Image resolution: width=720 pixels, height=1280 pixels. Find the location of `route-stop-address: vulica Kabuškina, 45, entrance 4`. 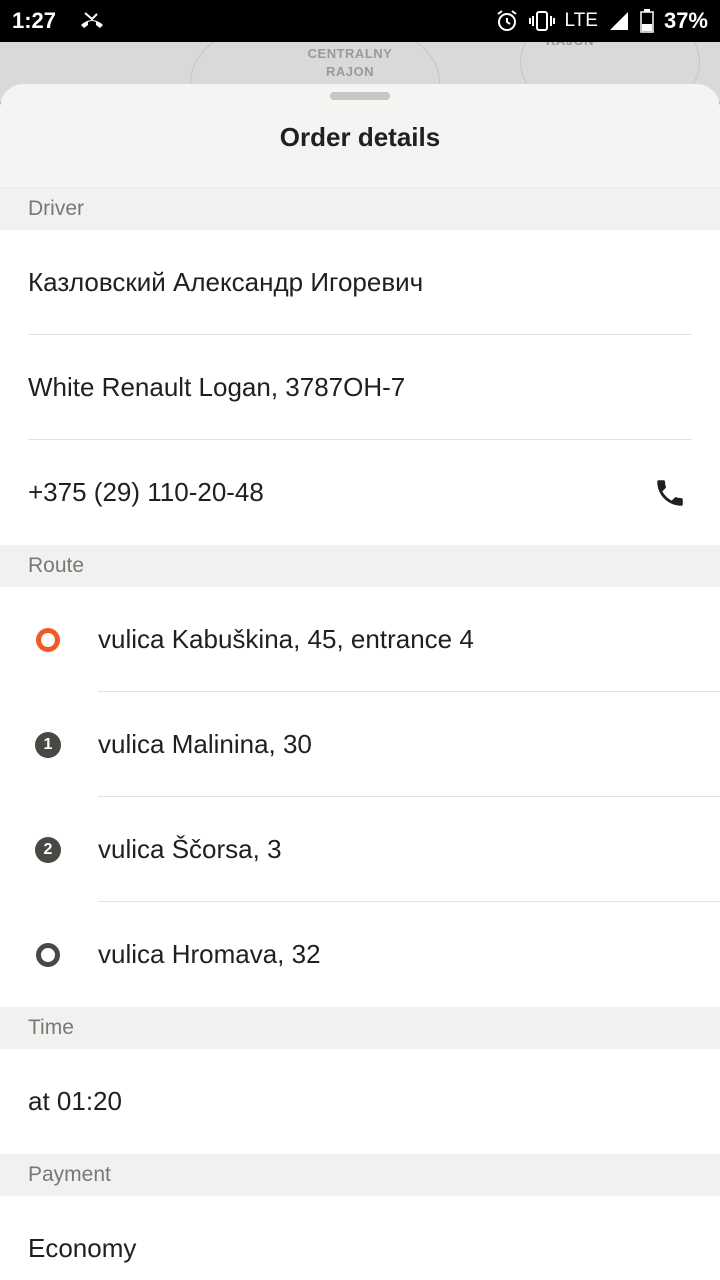

route-stop-address: vulica Kabuškina, 45, entrance 4 is located at coordinates (286, 639).